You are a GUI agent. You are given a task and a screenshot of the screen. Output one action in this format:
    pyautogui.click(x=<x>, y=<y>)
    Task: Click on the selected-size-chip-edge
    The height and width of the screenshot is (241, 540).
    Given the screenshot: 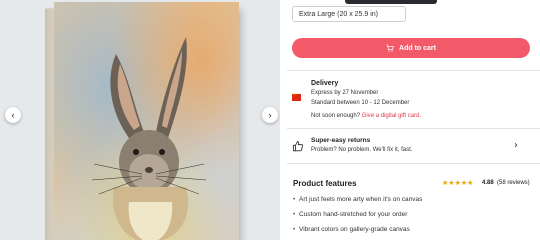 What is the action you would take?
    pyautogui.click(x=391, y=2)
    